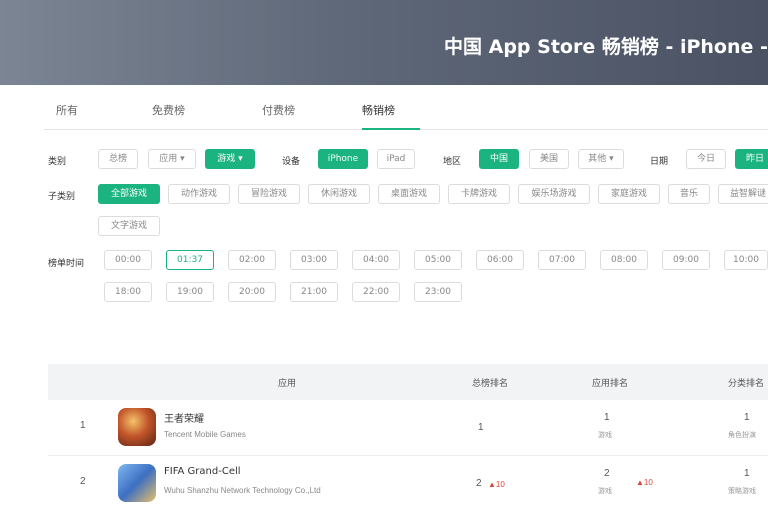 The height and width of the screenshot is (510, 768). I want to click on header-category-rank: 分类排名, so click(746, 384).